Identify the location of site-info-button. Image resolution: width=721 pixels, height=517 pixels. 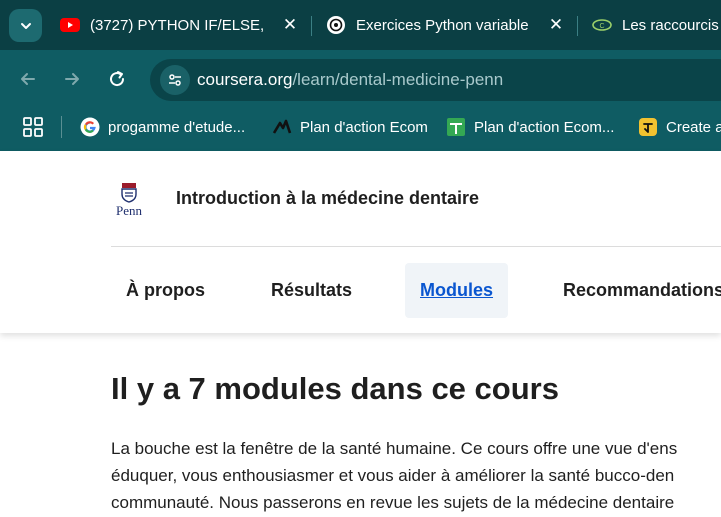
(175, 80).